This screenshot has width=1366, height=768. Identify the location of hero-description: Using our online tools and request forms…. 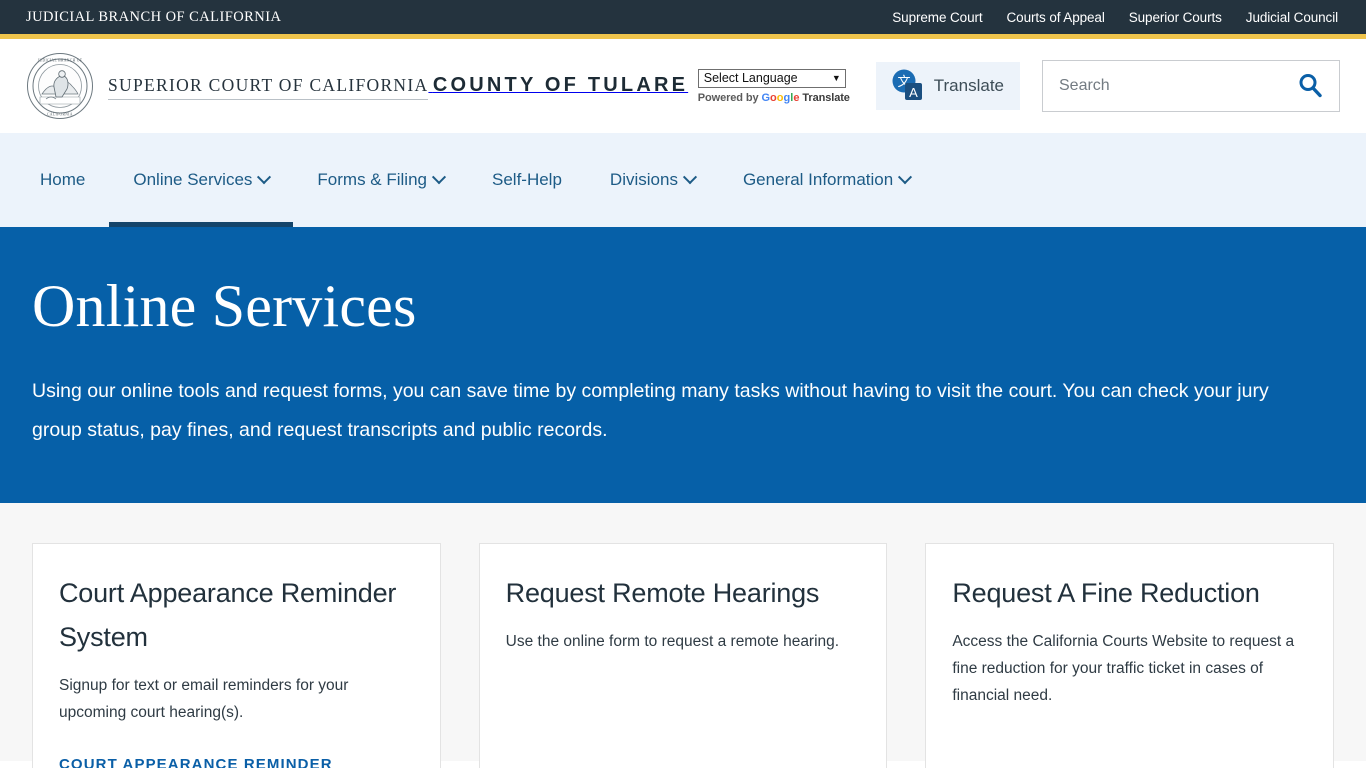
(650, 410).